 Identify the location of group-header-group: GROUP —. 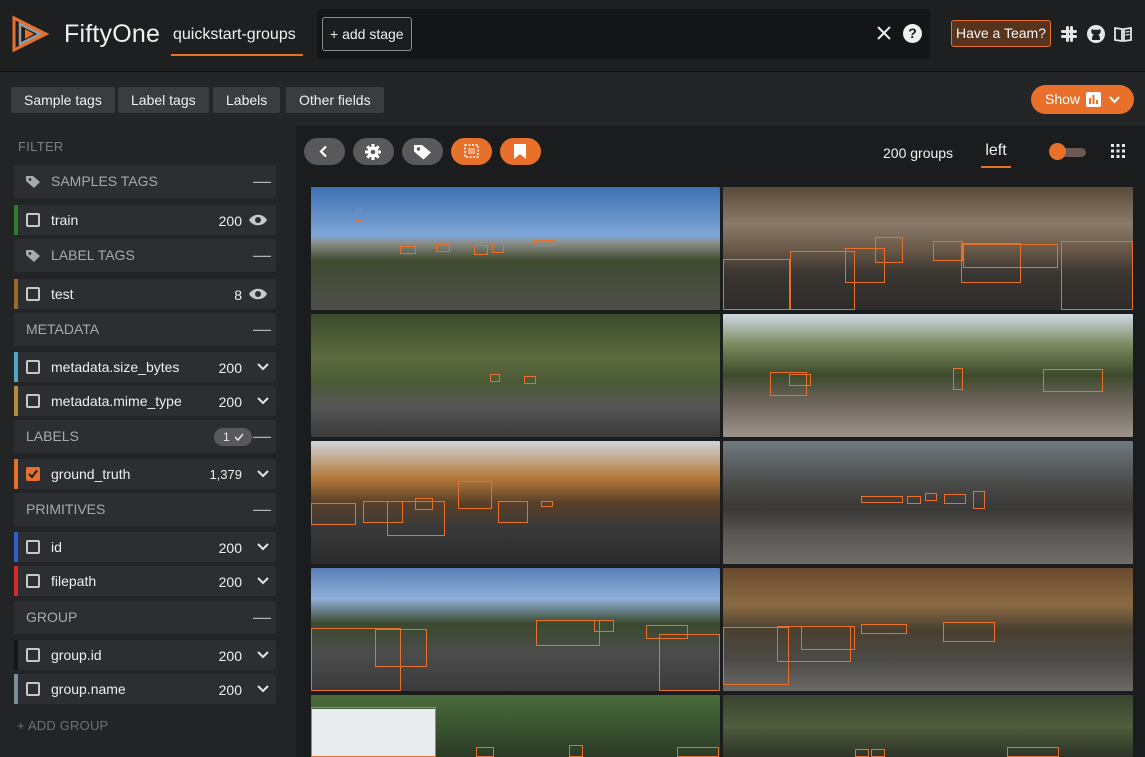
(145, 617).